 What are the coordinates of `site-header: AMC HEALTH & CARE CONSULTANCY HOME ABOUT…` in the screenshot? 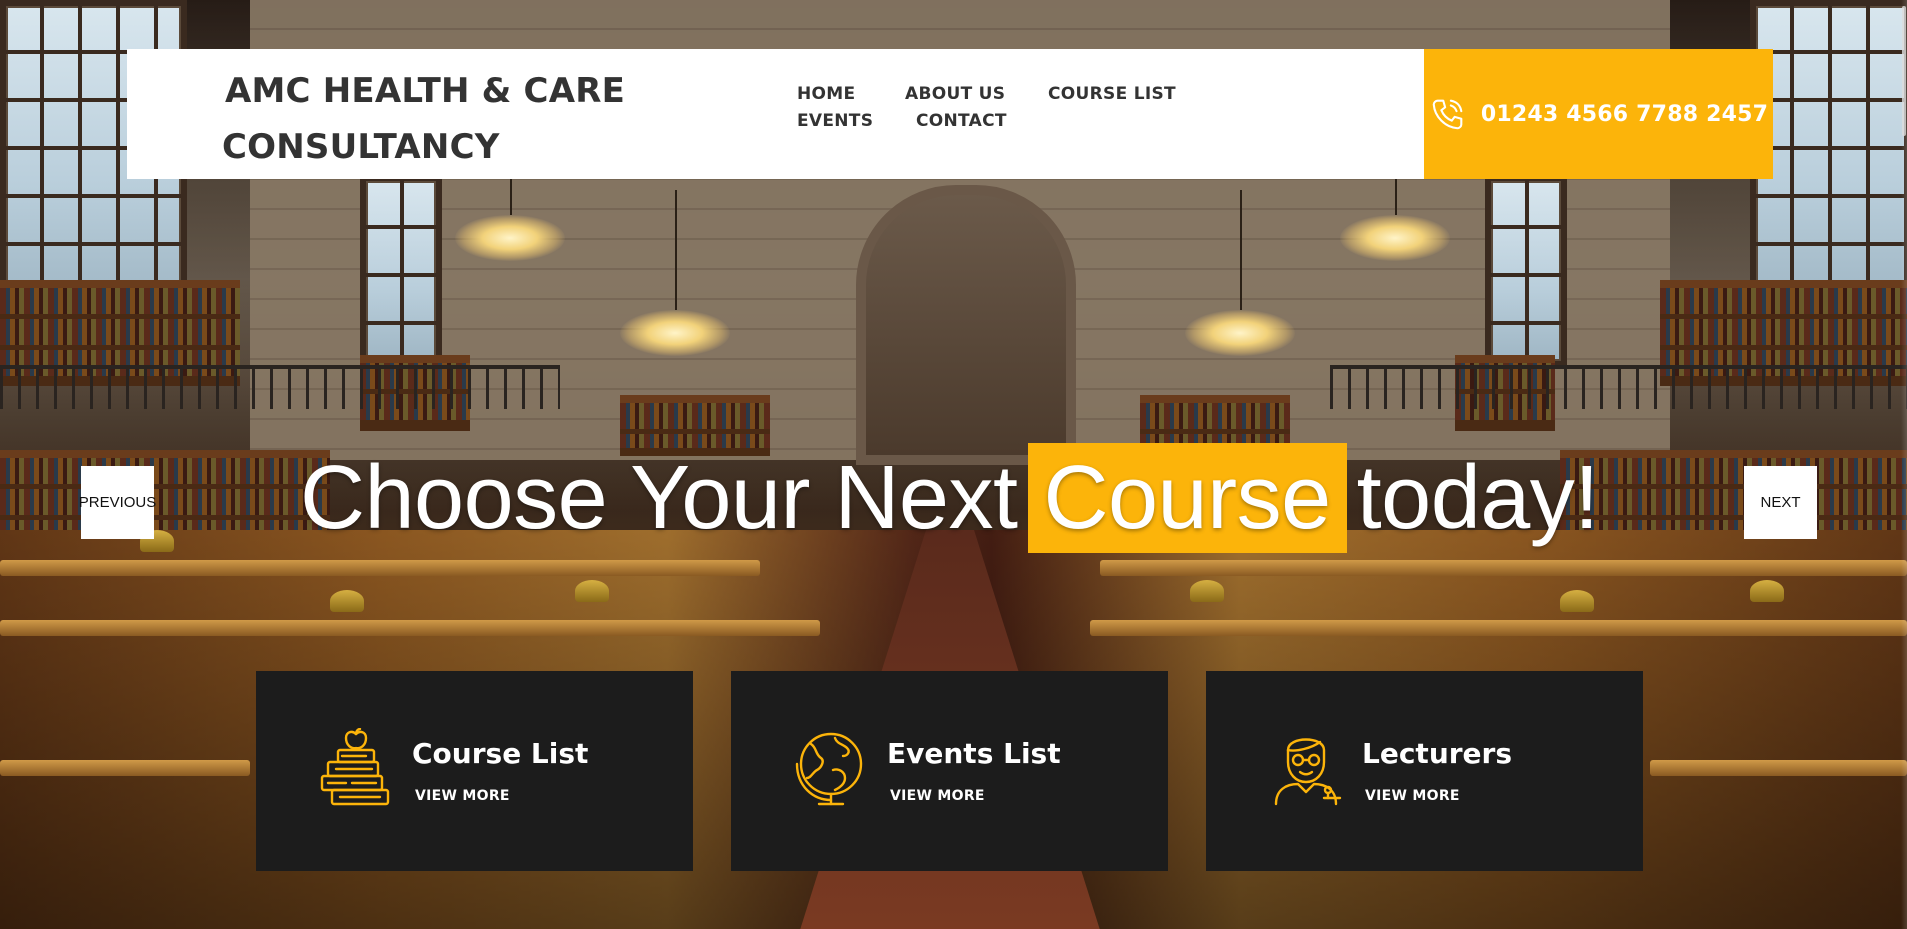 It's located at (775, 114).